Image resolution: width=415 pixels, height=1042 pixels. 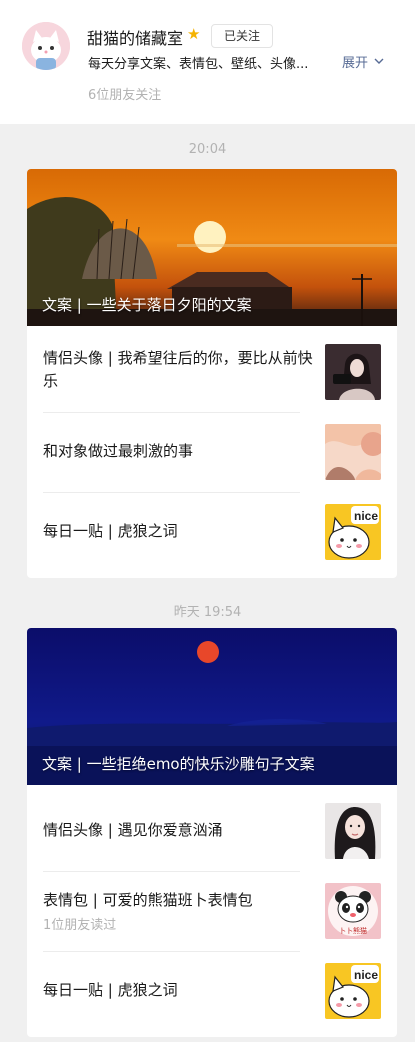 I want to click on friends-read-text: 1位朋友读过, so click(x=80, y=925).